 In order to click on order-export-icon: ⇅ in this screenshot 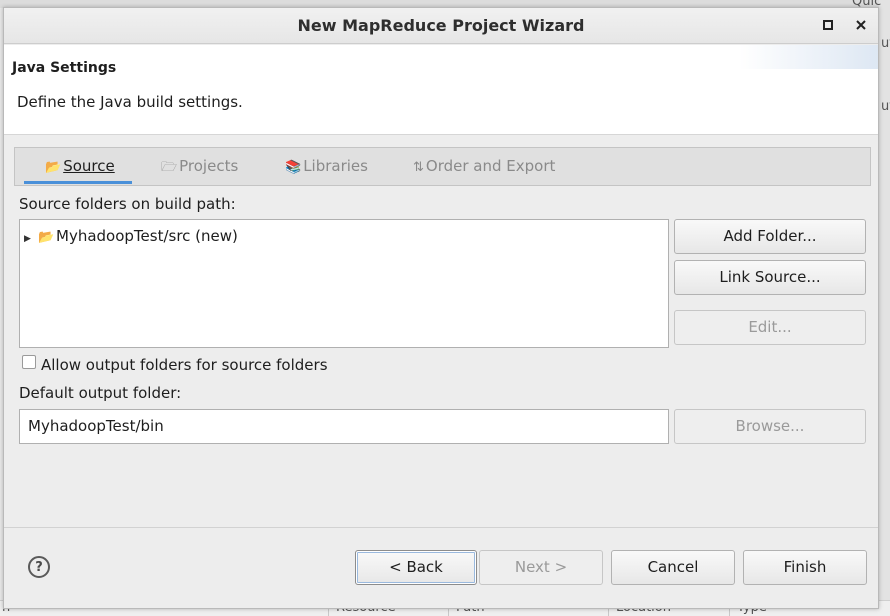, I will do `click(418, 167)`.